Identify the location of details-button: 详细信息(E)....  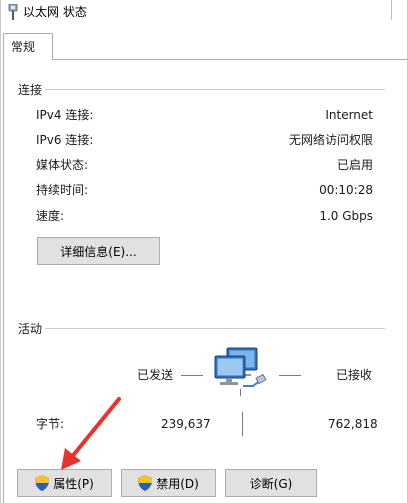
(98, 251).